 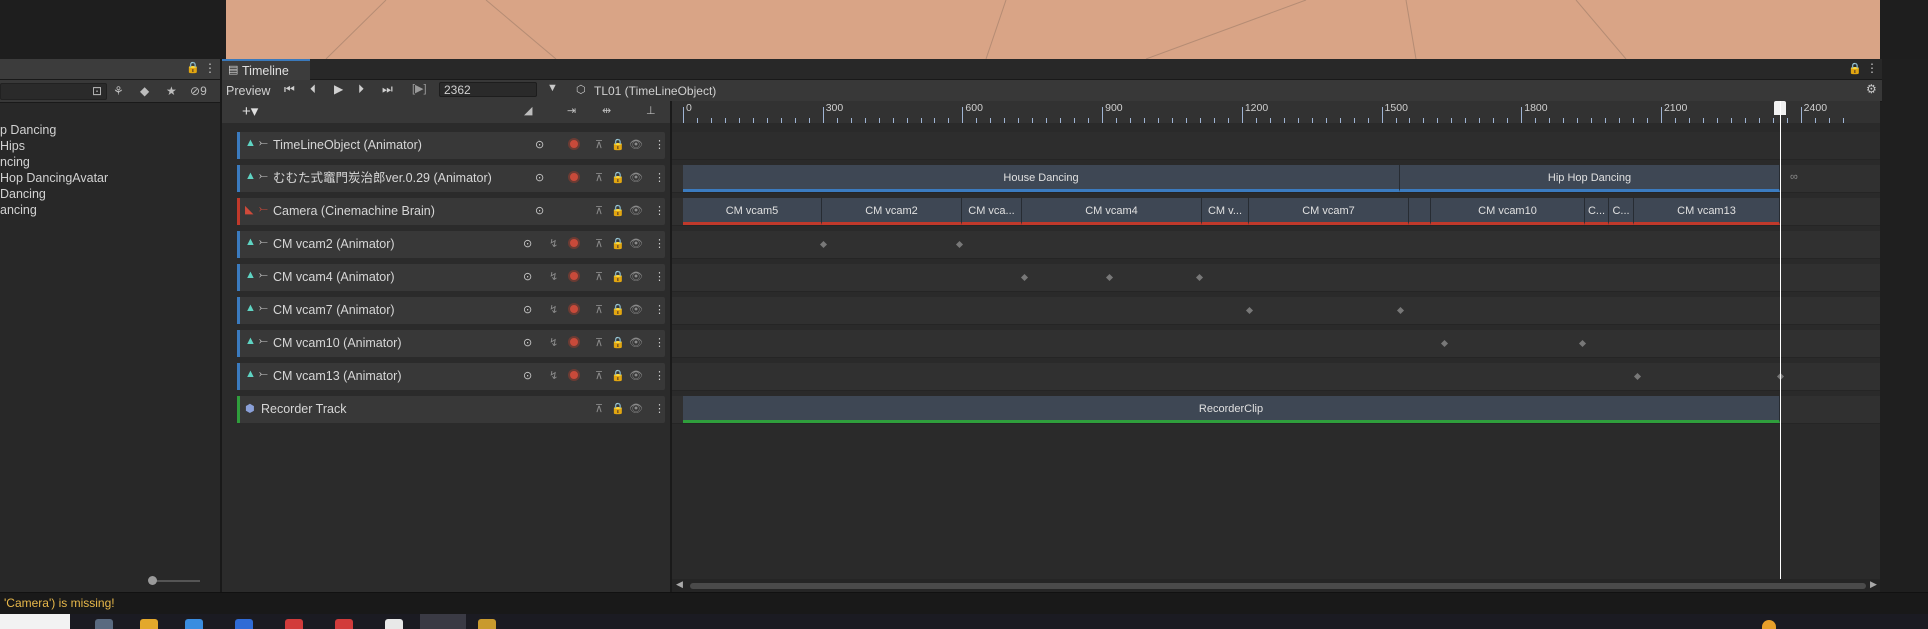 I want to click on play-range-icon: [▶], so click(x=419, y=88).